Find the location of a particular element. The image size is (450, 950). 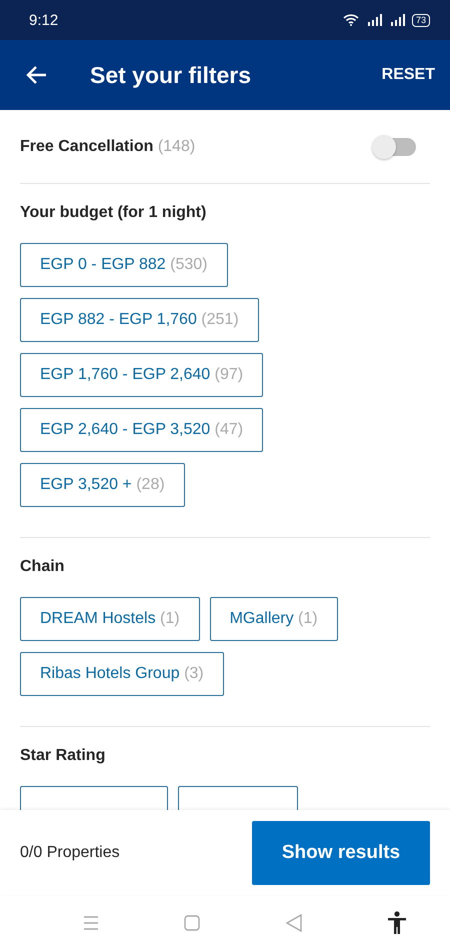

filter-chip: Ribas Hotels Group (3) is located at coordinates (122, 674).